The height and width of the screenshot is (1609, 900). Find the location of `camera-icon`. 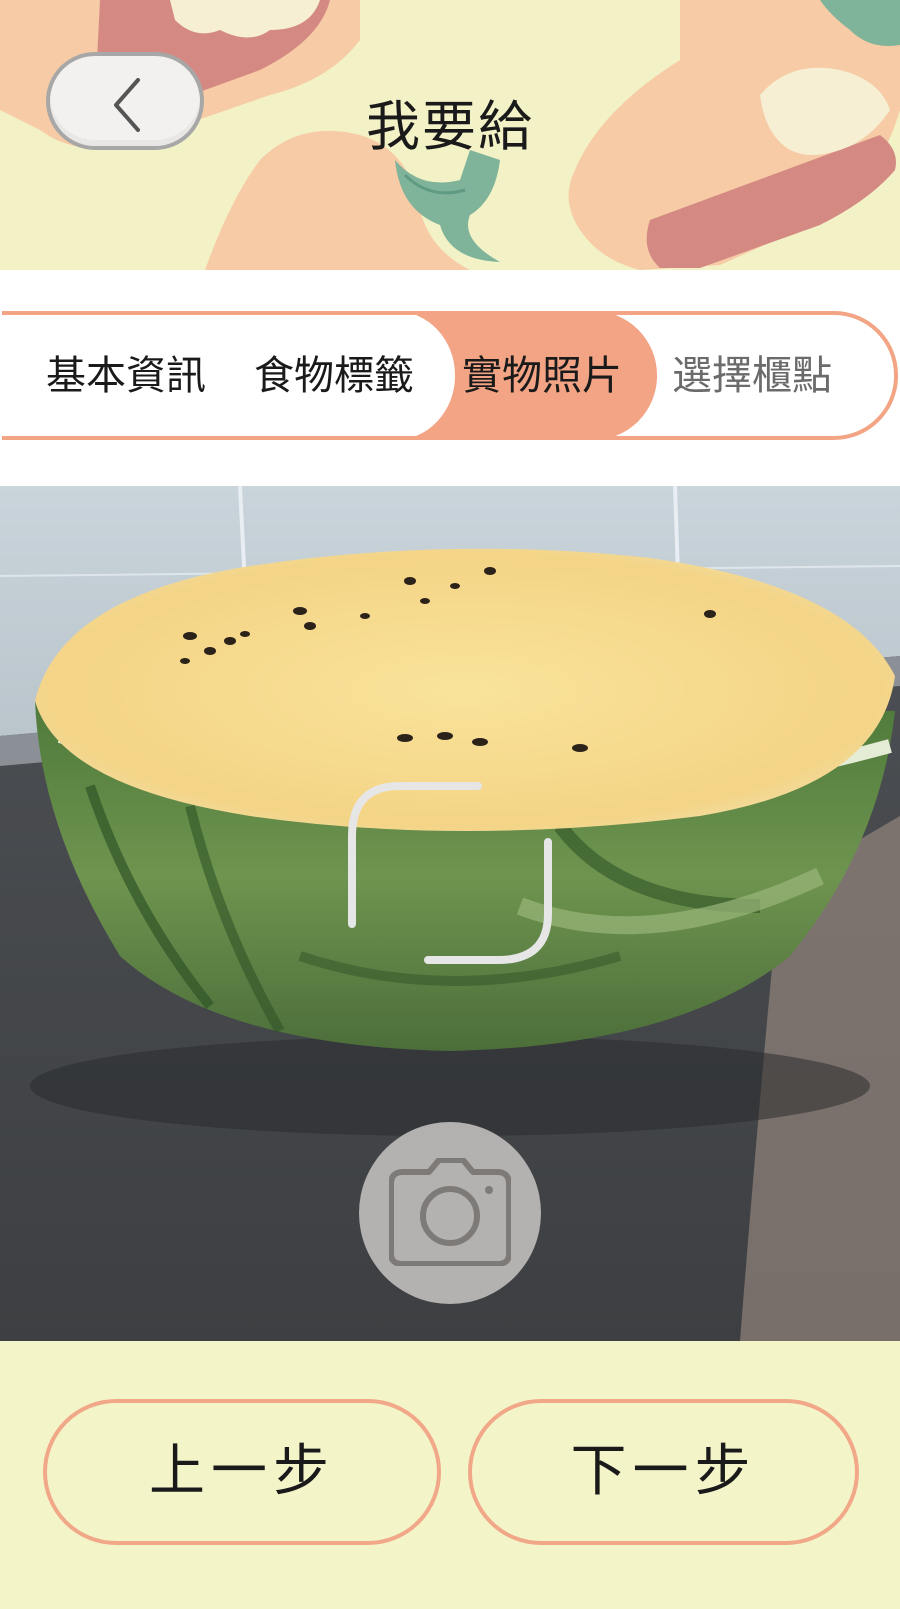

camera-icon is located at coordinates (450, 1212).